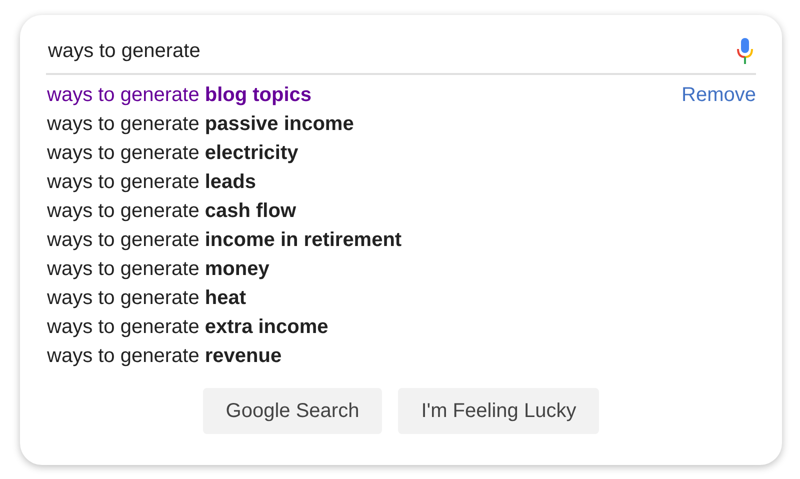  I want to click on suggestion-item: ways to generate heat, so click(146, 298).